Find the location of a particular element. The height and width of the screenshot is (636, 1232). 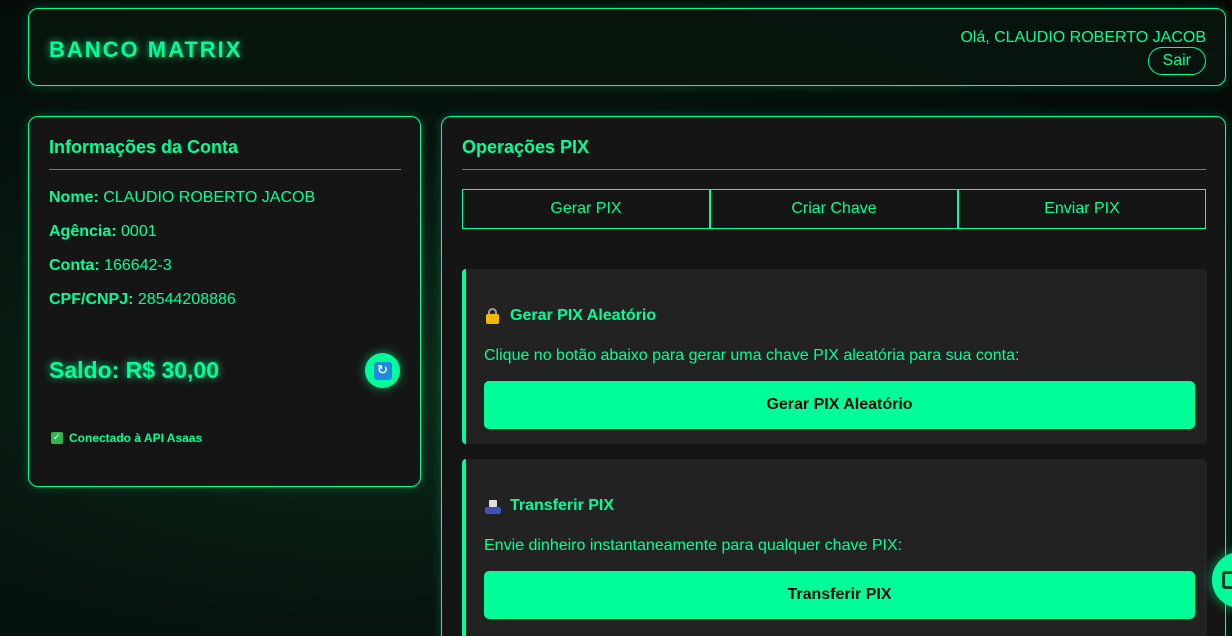

card-title: Gerar PIX Aleatório is located at coordinates (570, 316).